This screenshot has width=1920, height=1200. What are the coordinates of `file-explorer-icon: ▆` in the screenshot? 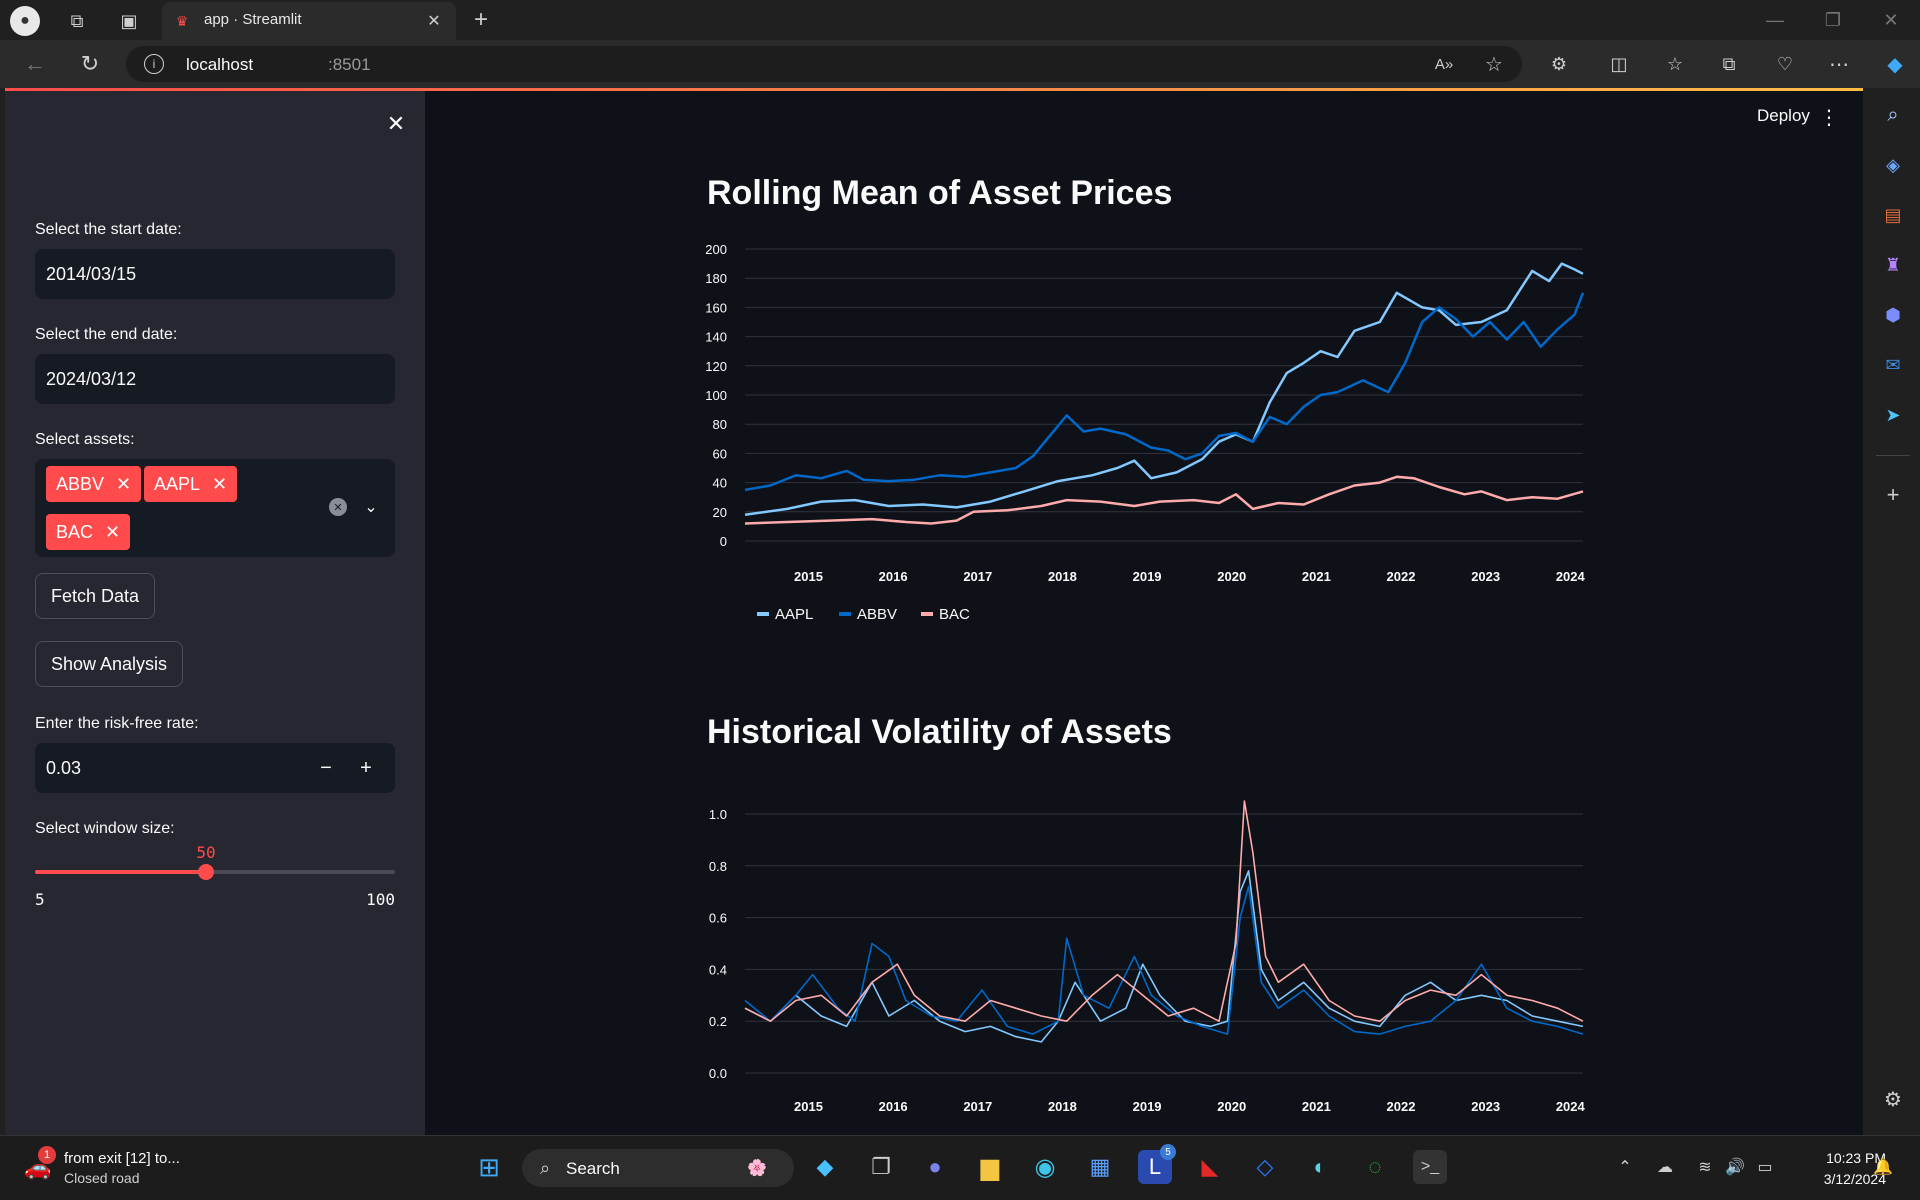 It's located at (990, 1167).